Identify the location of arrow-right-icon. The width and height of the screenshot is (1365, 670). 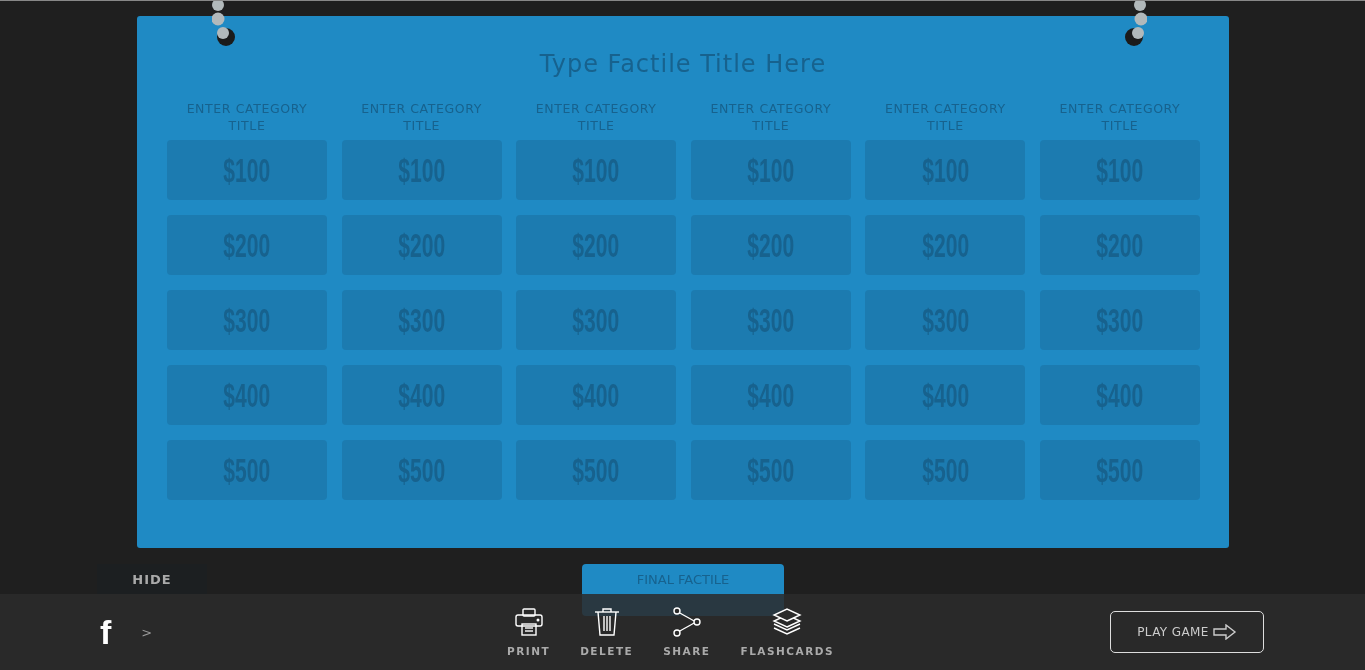
(1224, 632).